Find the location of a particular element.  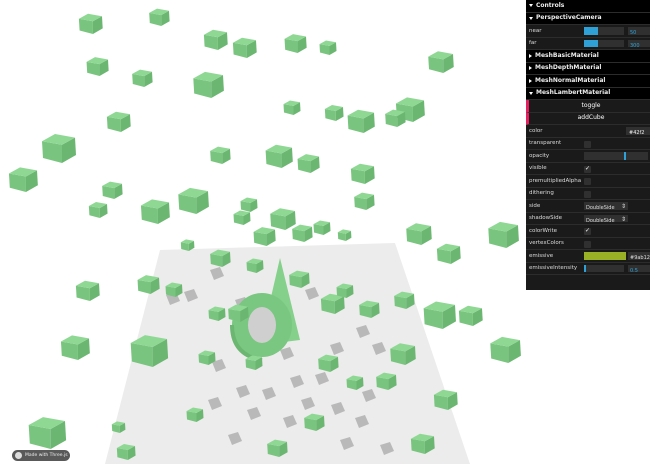

visible-label: visible is located at coordinates (538, 168).